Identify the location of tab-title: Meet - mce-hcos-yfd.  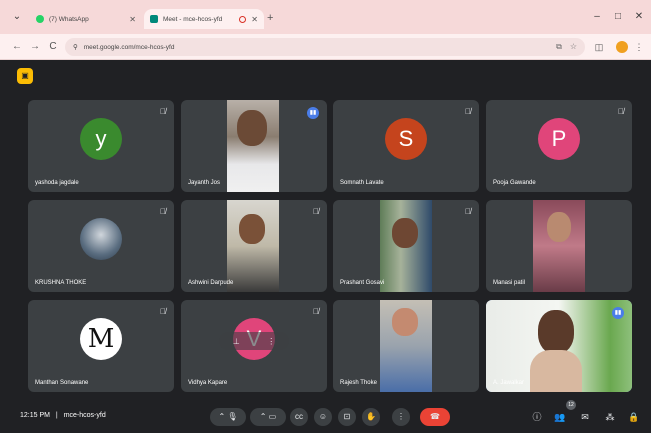
(193, 19).